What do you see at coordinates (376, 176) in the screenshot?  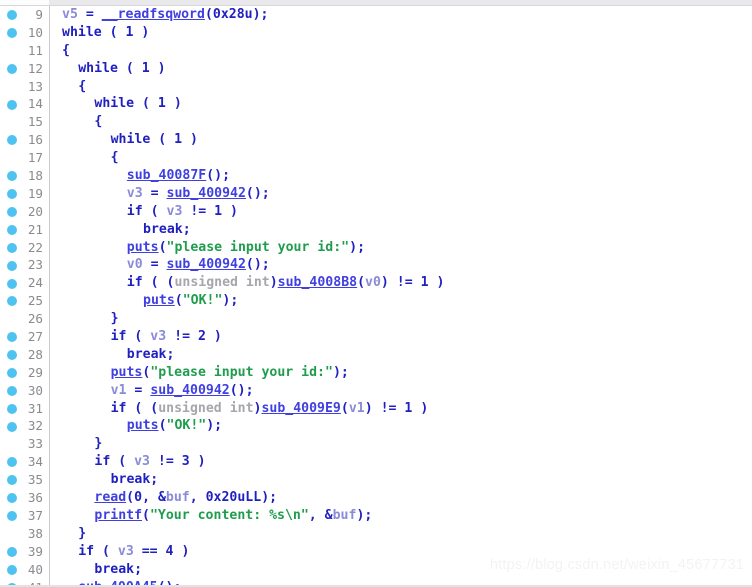 I see `code-line: 18 sub_40087F();` at bounding box center [376, 176].